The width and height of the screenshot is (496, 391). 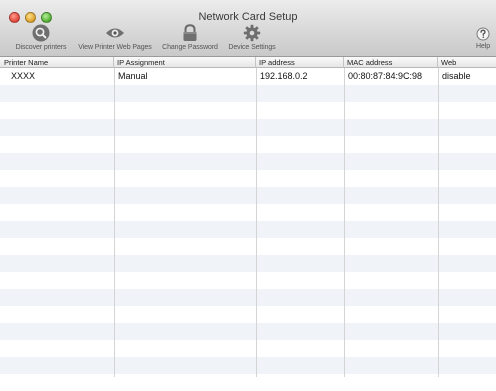 What do you see at coordinates (23, 76) in the screenshot?
I see `printer-name-cell: XXXX` at bounding box center [23, 76].